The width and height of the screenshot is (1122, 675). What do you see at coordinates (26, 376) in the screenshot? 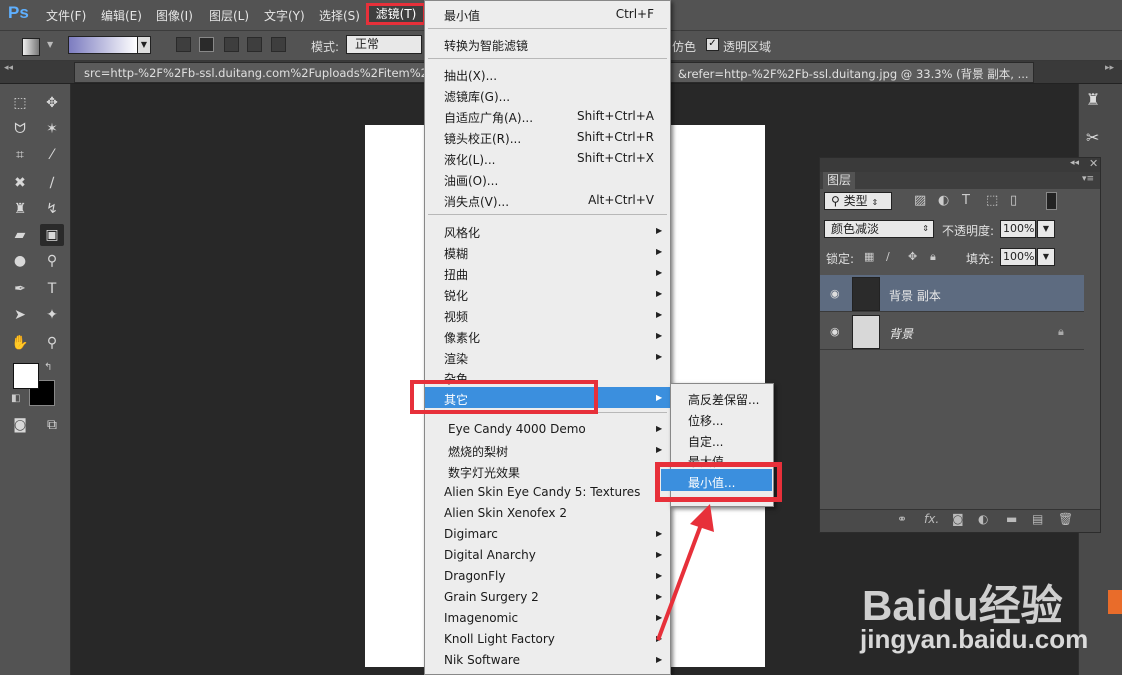
I see `foreground-color-swatch` at bounding box center [26, 376].